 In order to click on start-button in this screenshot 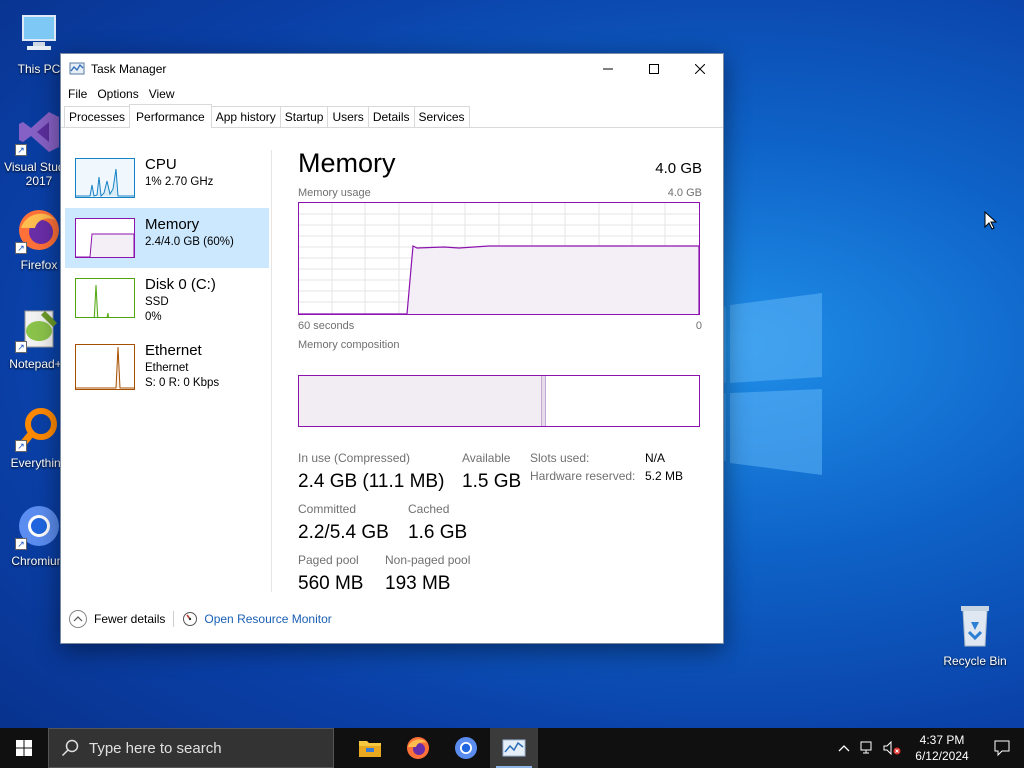, I will do `click(24, 748)`.